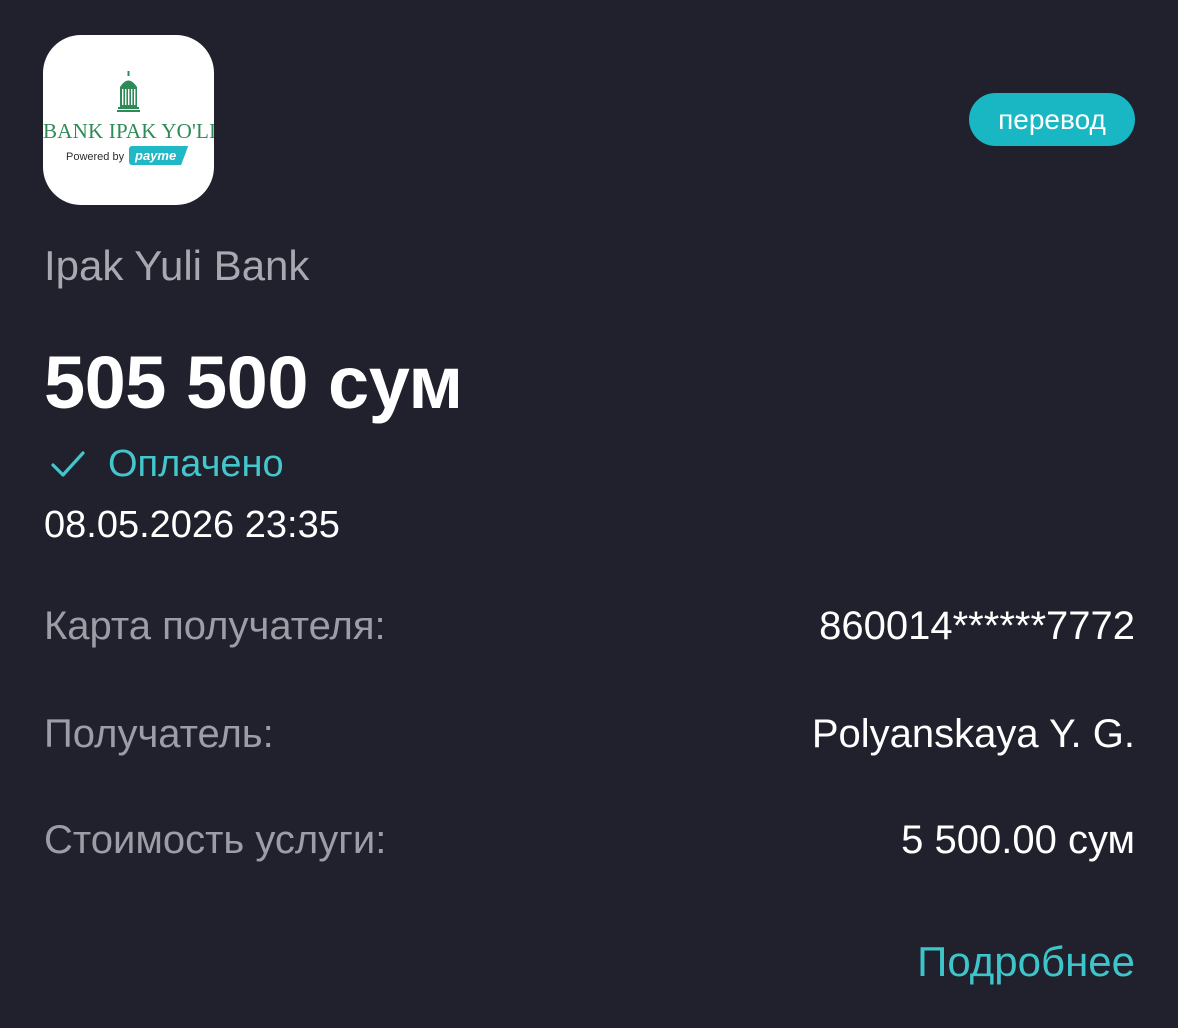 The width and height of the screenshot is (1178, 1028). I want to click on recipient-card-label: Карта получателя:, so click(215, 626).